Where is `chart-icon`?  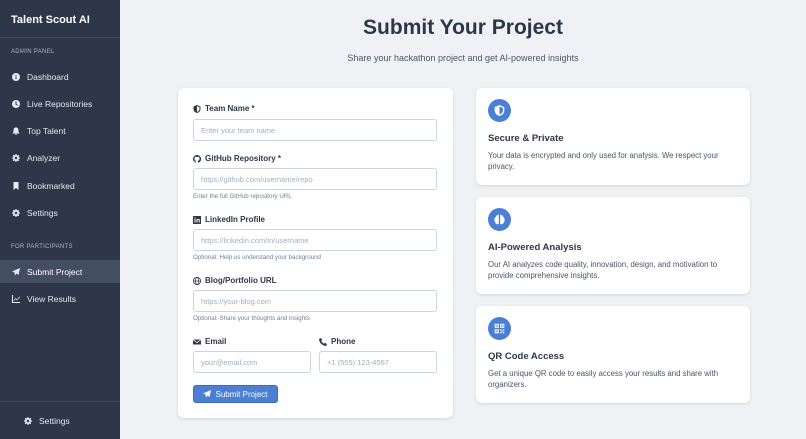
chart-icon is located at coordinates (15, 298).